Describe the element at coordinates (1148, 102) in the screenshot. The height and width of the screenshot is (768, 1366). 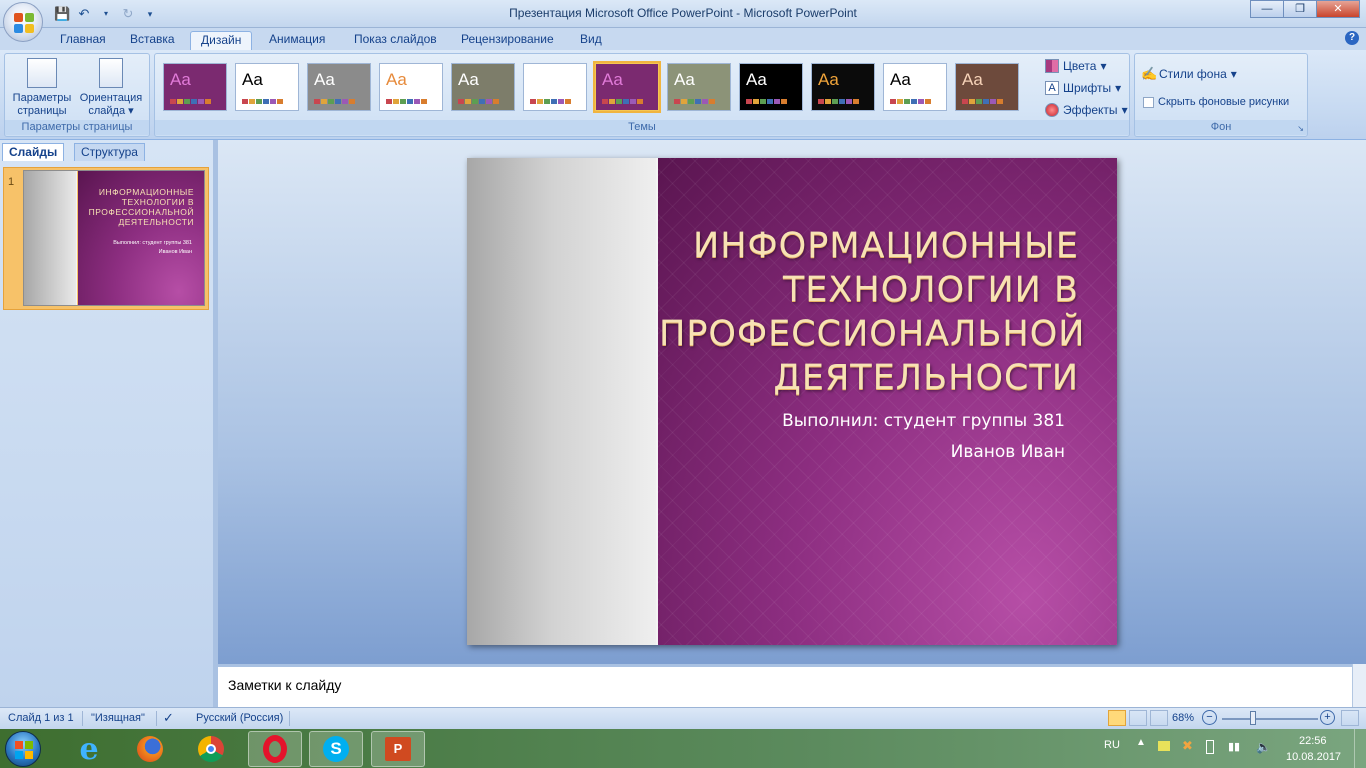
I see `checkbox-icon` at that location.